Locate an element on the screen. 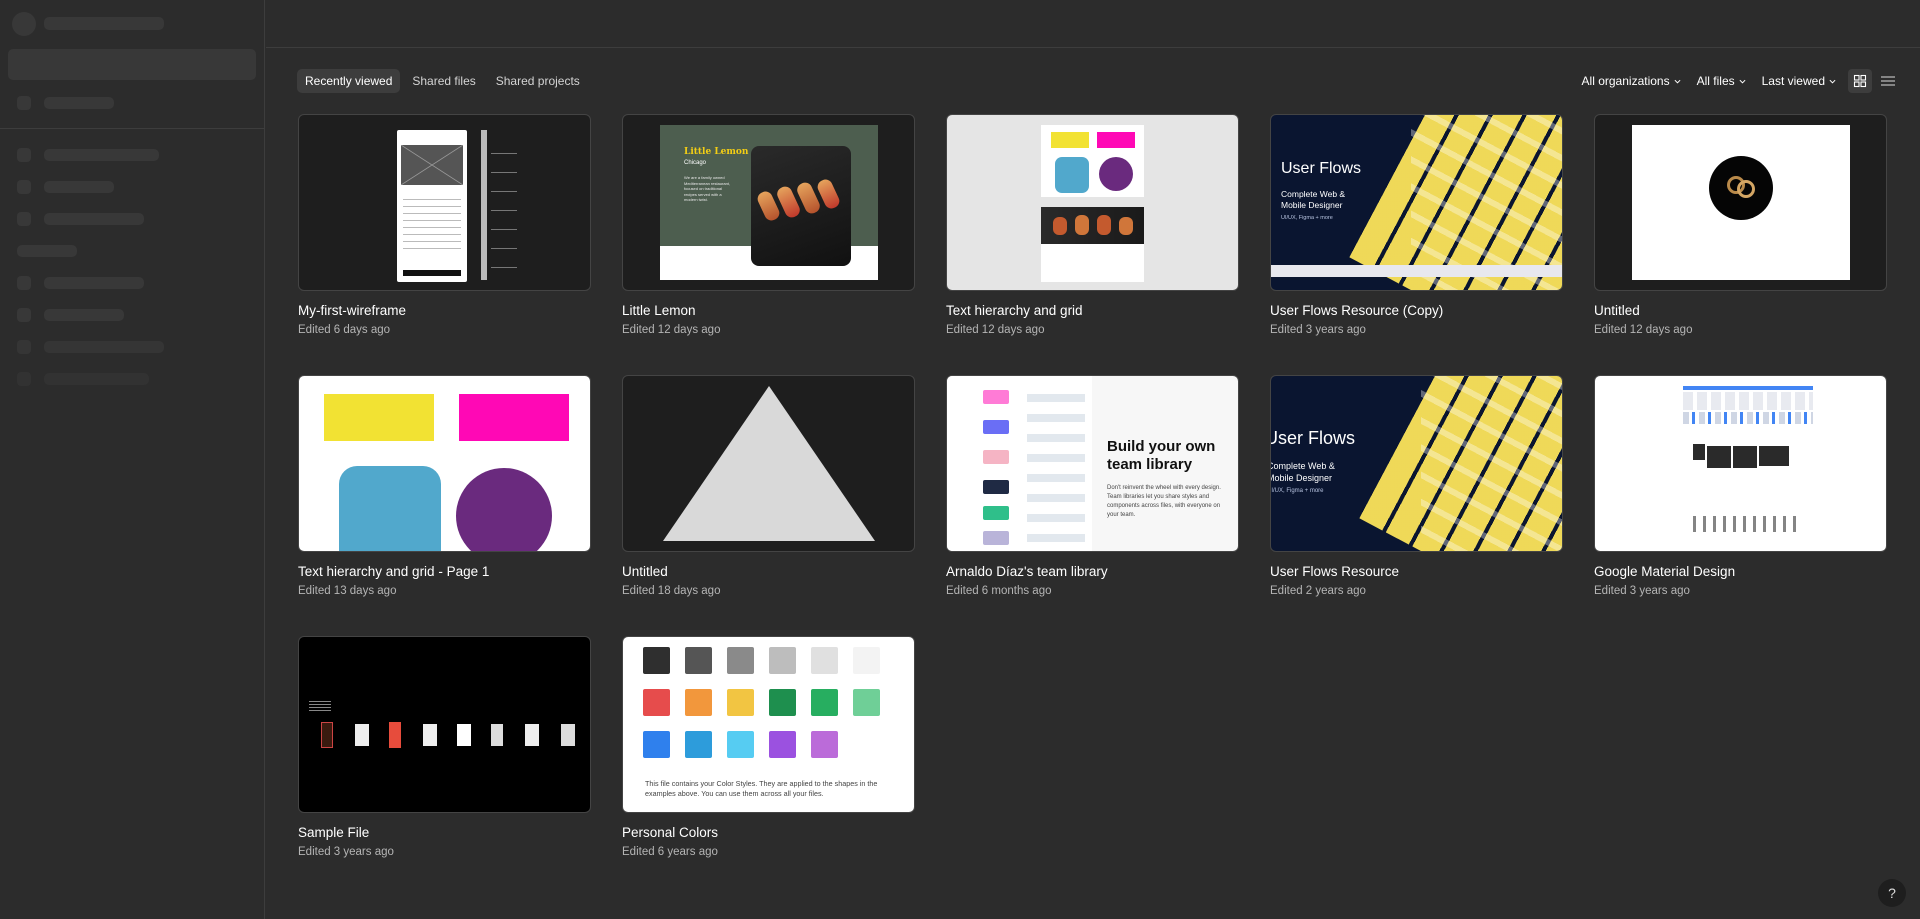 This screenshot has width=1920, height=919. file-title: Text hierarchy and grid is located at coordinates (1014, 310).